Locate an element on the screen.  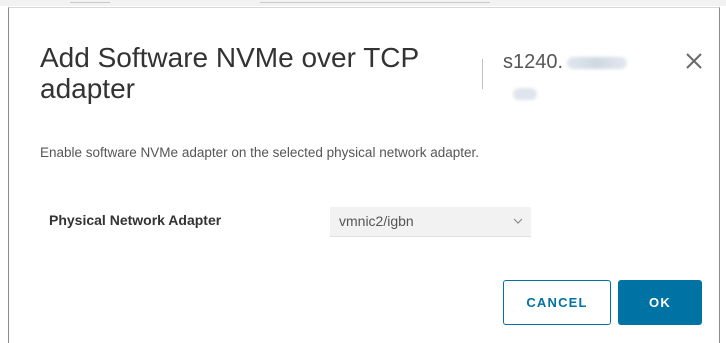
dialog-title: Add Software NVMe over TCP adapter is located at coordinates (229, 73).